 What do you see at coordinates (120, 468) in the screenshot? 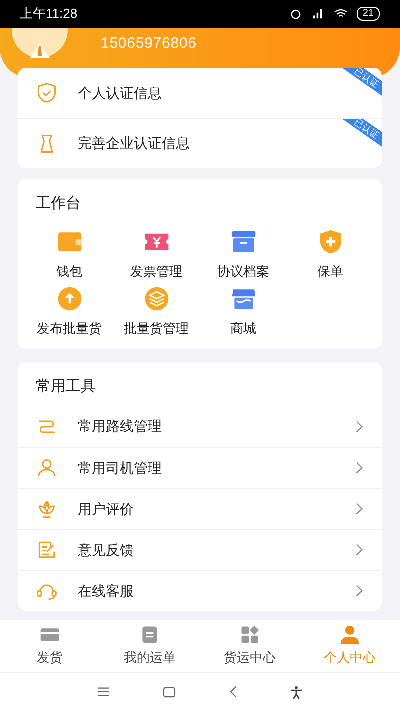
I see `tool-label: 常用司机管理` at bounding box center [120, 468].